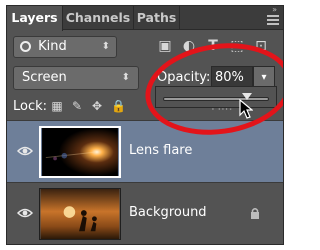 This screenshot has height=250, width=320. Describe the element at coordinates (145, 48) in the screenshot. I see `filter-row: Kind ⬍ ▣ ◐ T ⬚ ⊡` at that location.